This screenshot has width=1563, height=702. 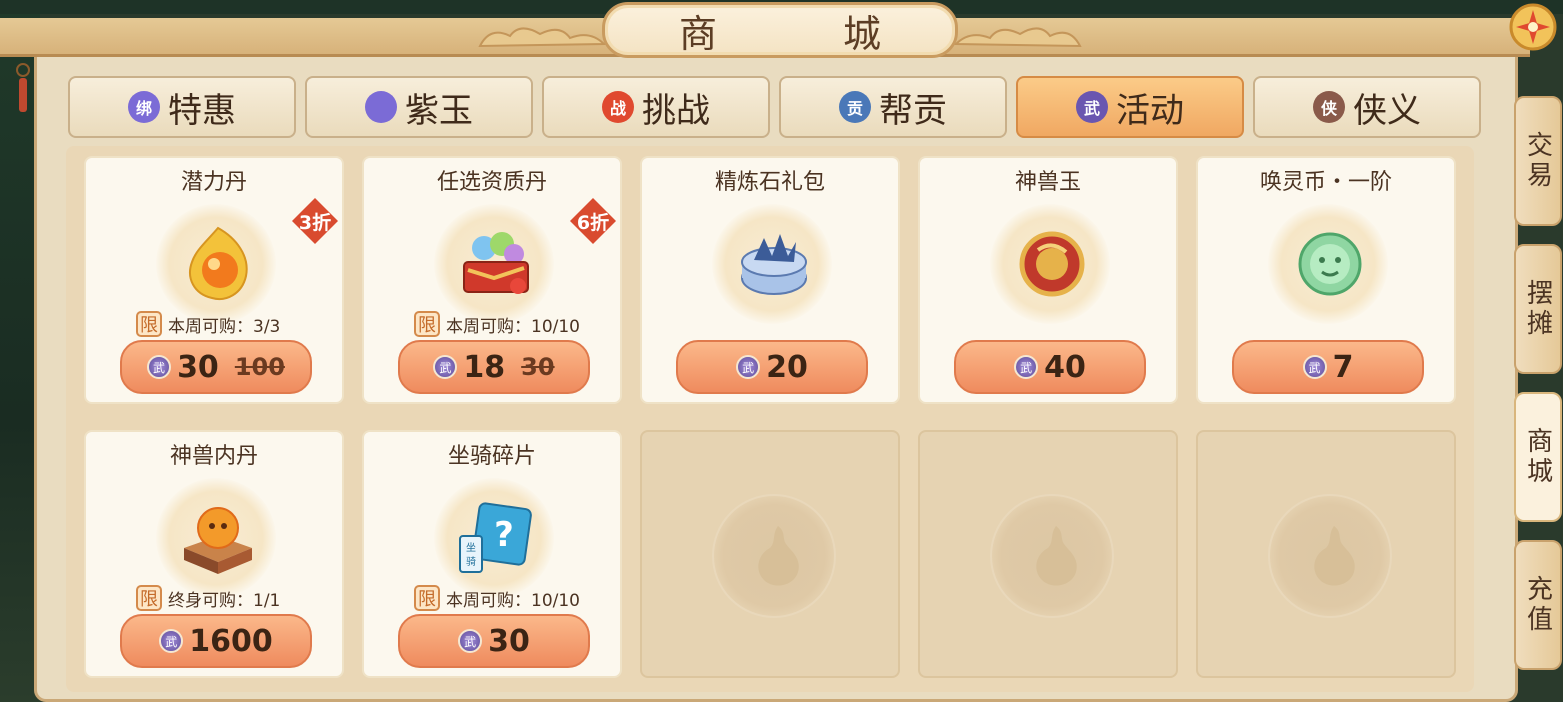 I want to click on cloud-ornament-right-icon, so click(x=1017, y=37).